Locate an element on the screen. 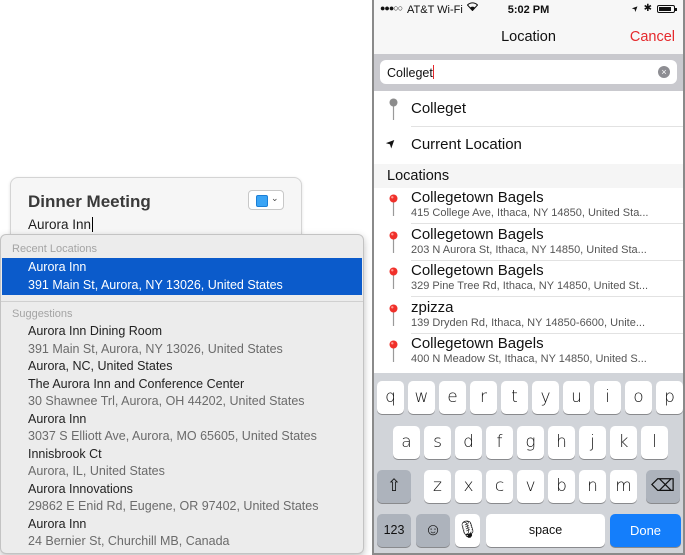 The height and width of the screenshot is (555, 685). battery-icon is located at coordinates (667, 8).